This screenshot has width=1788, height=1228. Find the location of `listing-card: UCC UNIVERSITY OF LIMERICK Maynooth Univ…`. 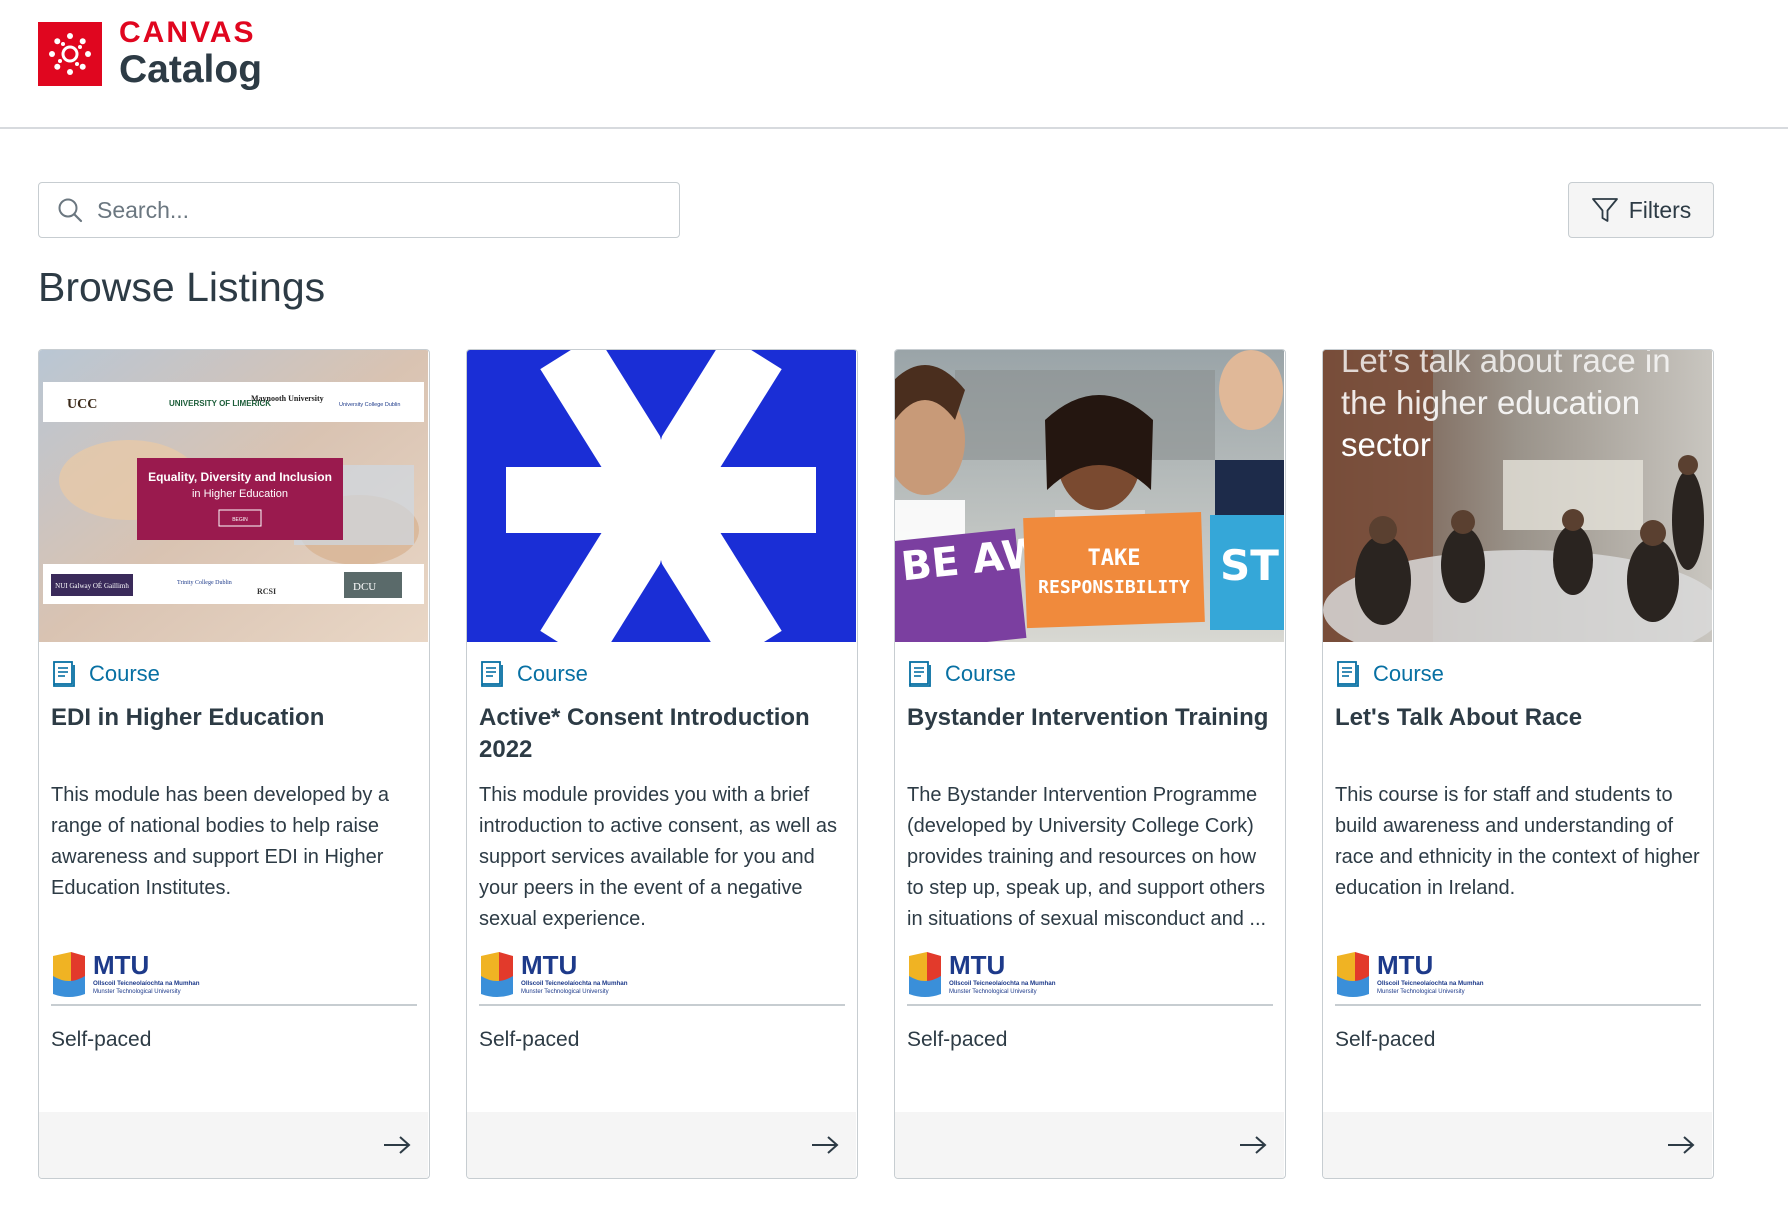

listing-card: UCC UNIVERSITY OF LIMERICK Maynooth Univ… is located at coordinates (234, 764).